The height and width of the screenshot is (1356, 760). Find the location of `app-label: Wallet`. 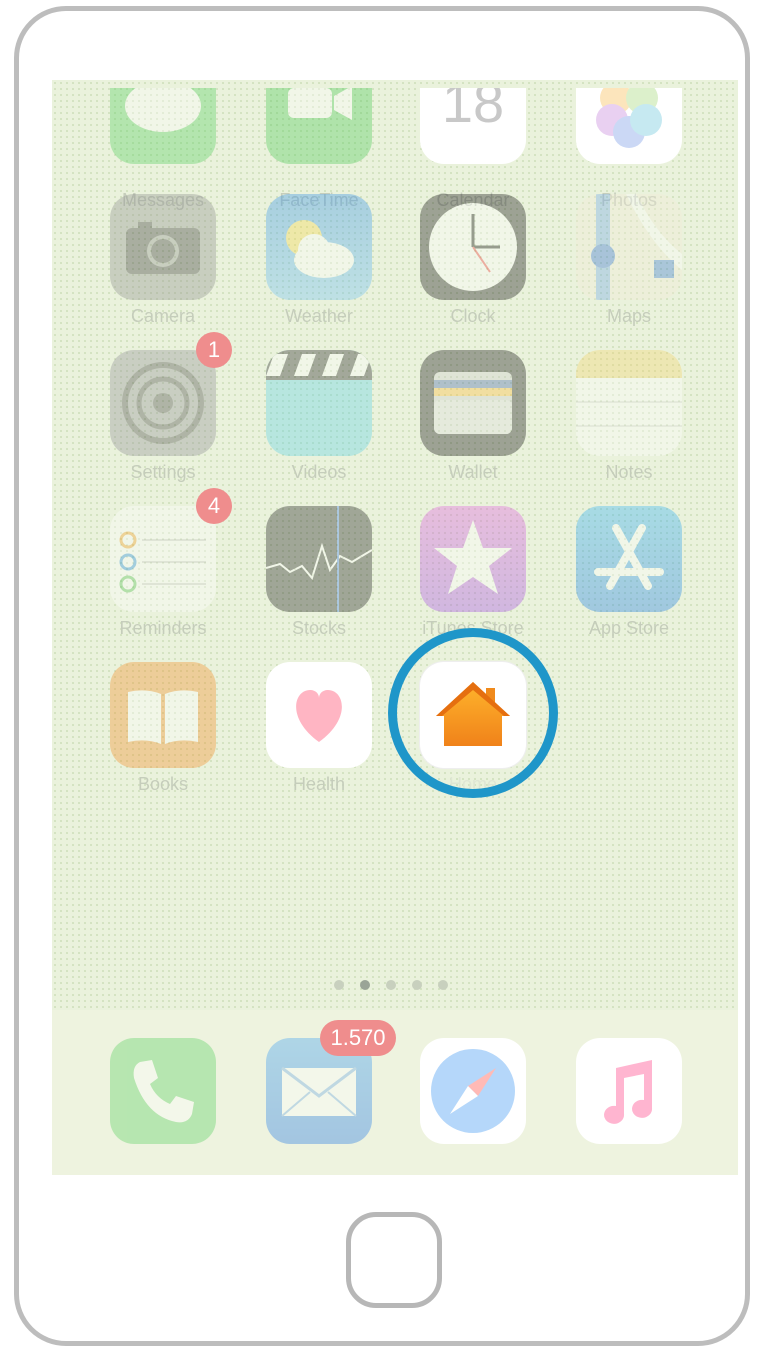

app-label: Wallet is located at coordinates (473, 472).